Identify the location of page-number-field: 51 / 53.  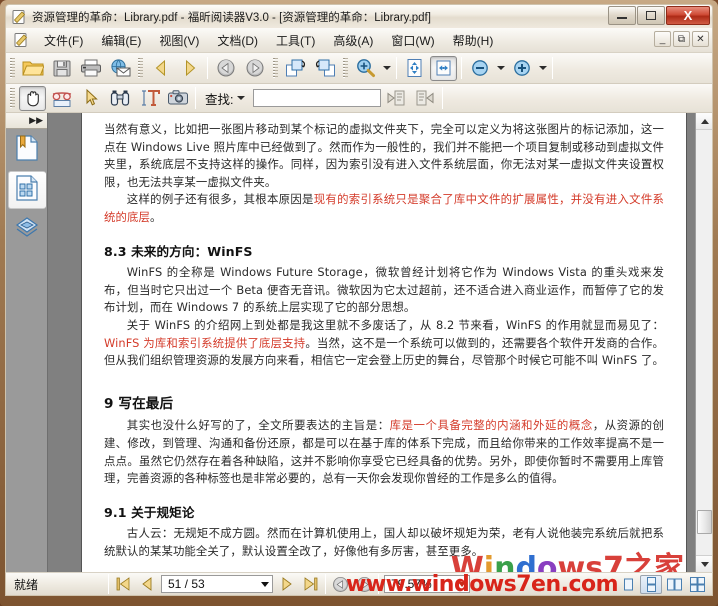
(217, 584).